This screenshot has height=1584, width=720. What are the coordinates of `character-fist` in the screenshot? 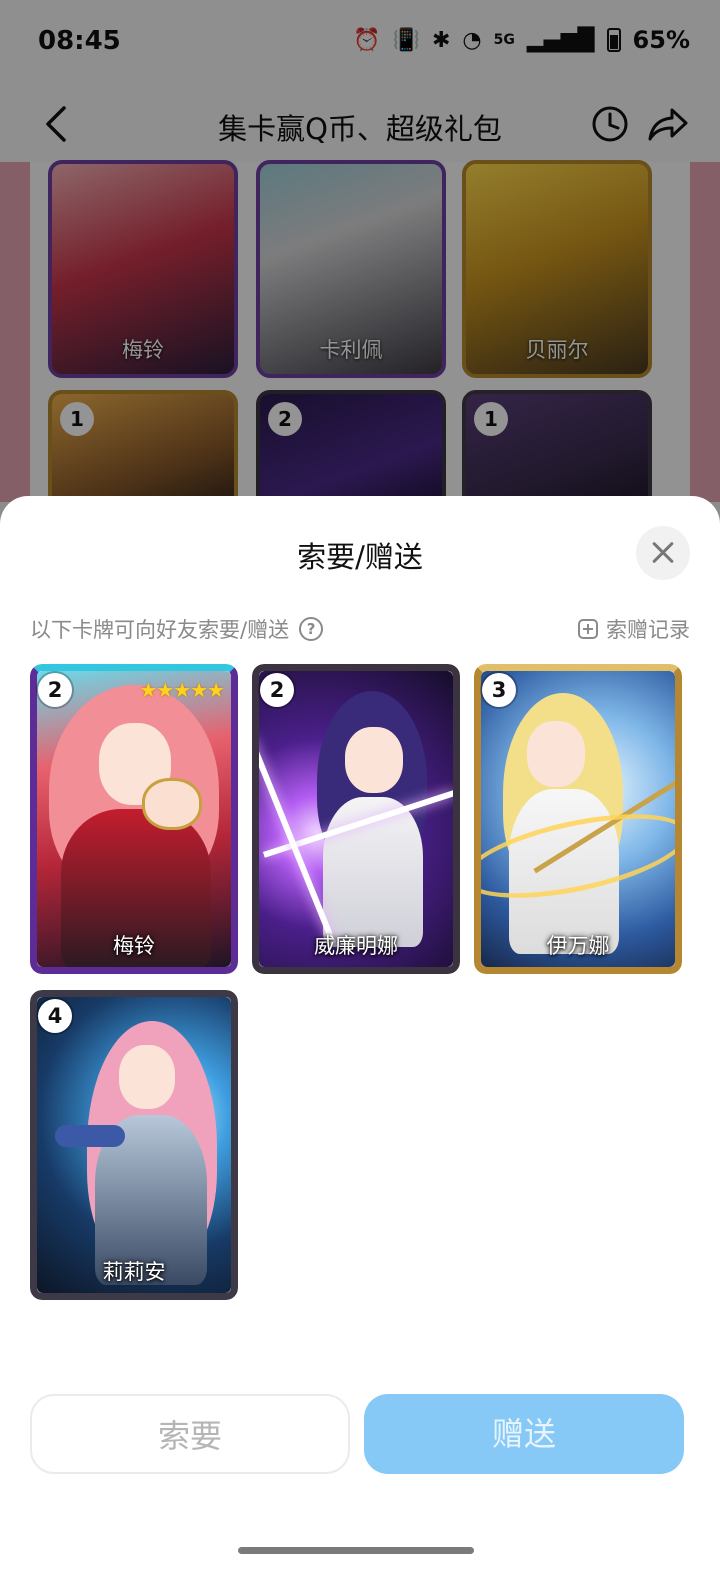 It's located at (172, 804).